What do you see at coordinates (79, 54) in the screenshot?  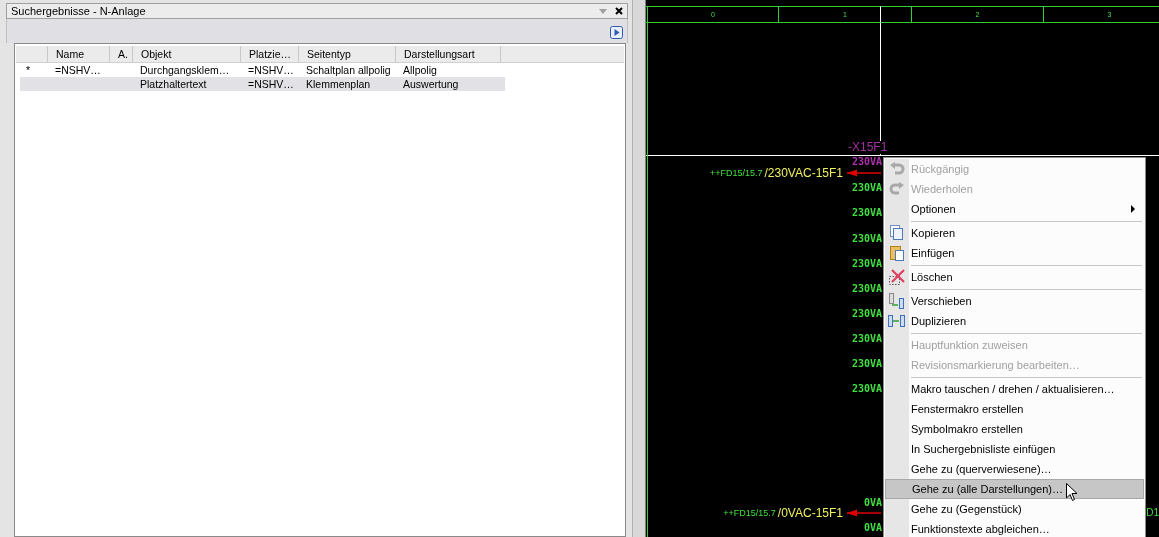 I see `column-header: Name` at bounding box center [79, 54].